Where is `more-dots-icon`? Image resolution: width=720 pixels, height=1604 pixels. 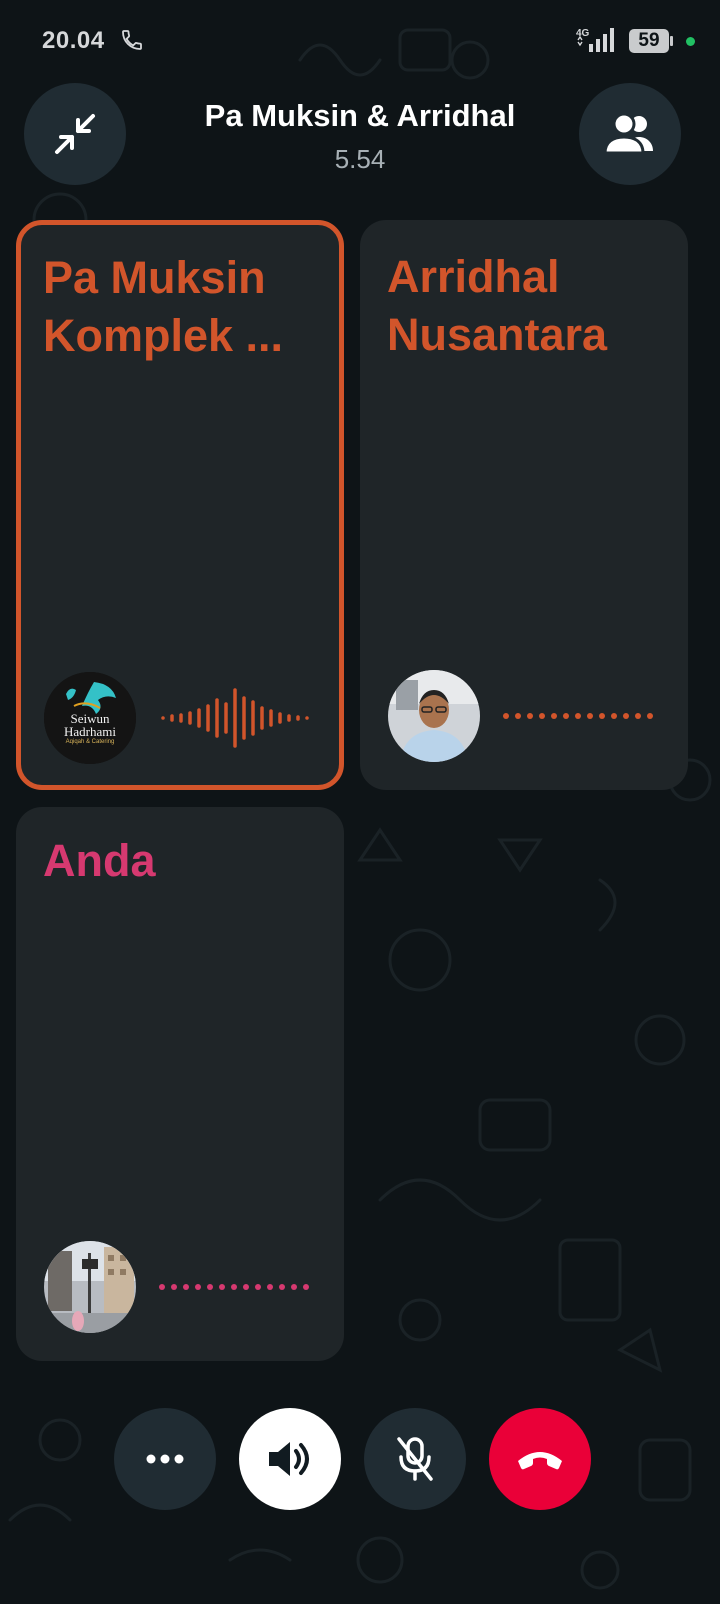 more-dots-icon is located at coordinates (165, 1459).